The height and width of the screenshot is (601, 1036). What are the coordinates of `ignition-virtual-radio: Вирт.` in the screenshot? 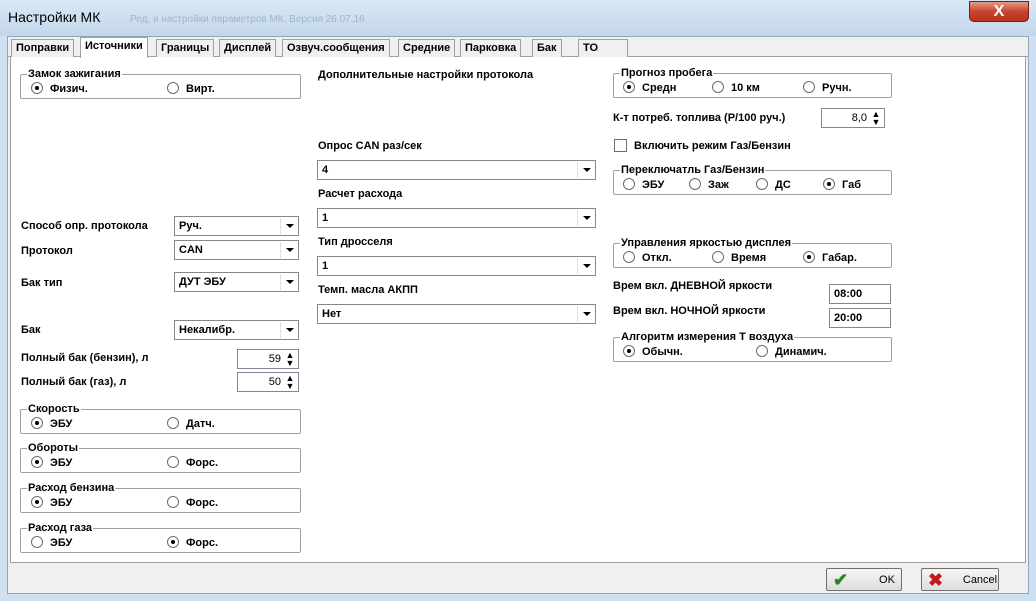 It's located at (191, 89).